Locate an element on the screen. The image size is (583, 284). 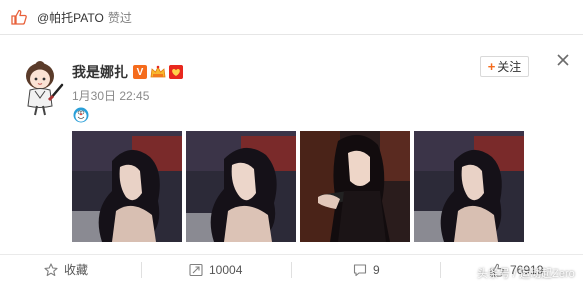
vip-crown-icon is located at coordinates (158, 72).